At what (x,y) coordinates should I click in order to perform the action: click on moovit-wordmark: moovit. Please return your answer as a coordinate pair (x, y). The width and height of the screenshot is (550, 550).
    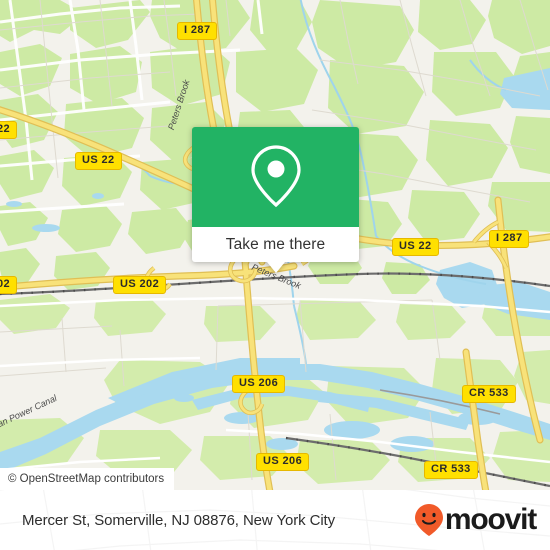
    Looking at the image, I should click on (490, 519).